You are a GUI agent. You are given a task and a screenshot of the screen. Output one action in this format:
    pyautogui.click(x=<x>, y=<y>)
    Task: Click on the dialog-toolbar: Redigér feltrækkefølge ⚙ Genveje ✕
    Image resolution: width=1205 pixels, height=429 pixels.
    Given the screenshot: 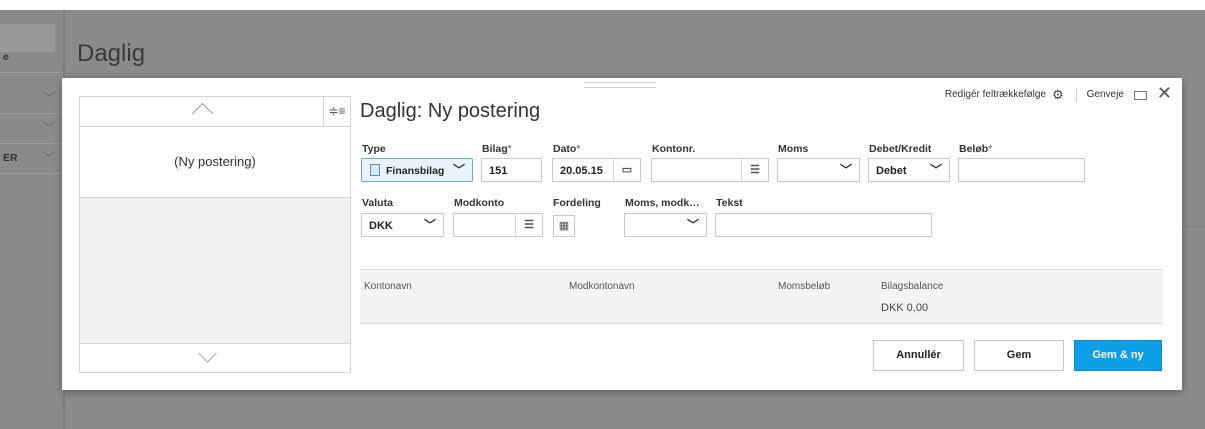 What is the action you would take?
    pyautogui.click(x=1058, y=94)
    